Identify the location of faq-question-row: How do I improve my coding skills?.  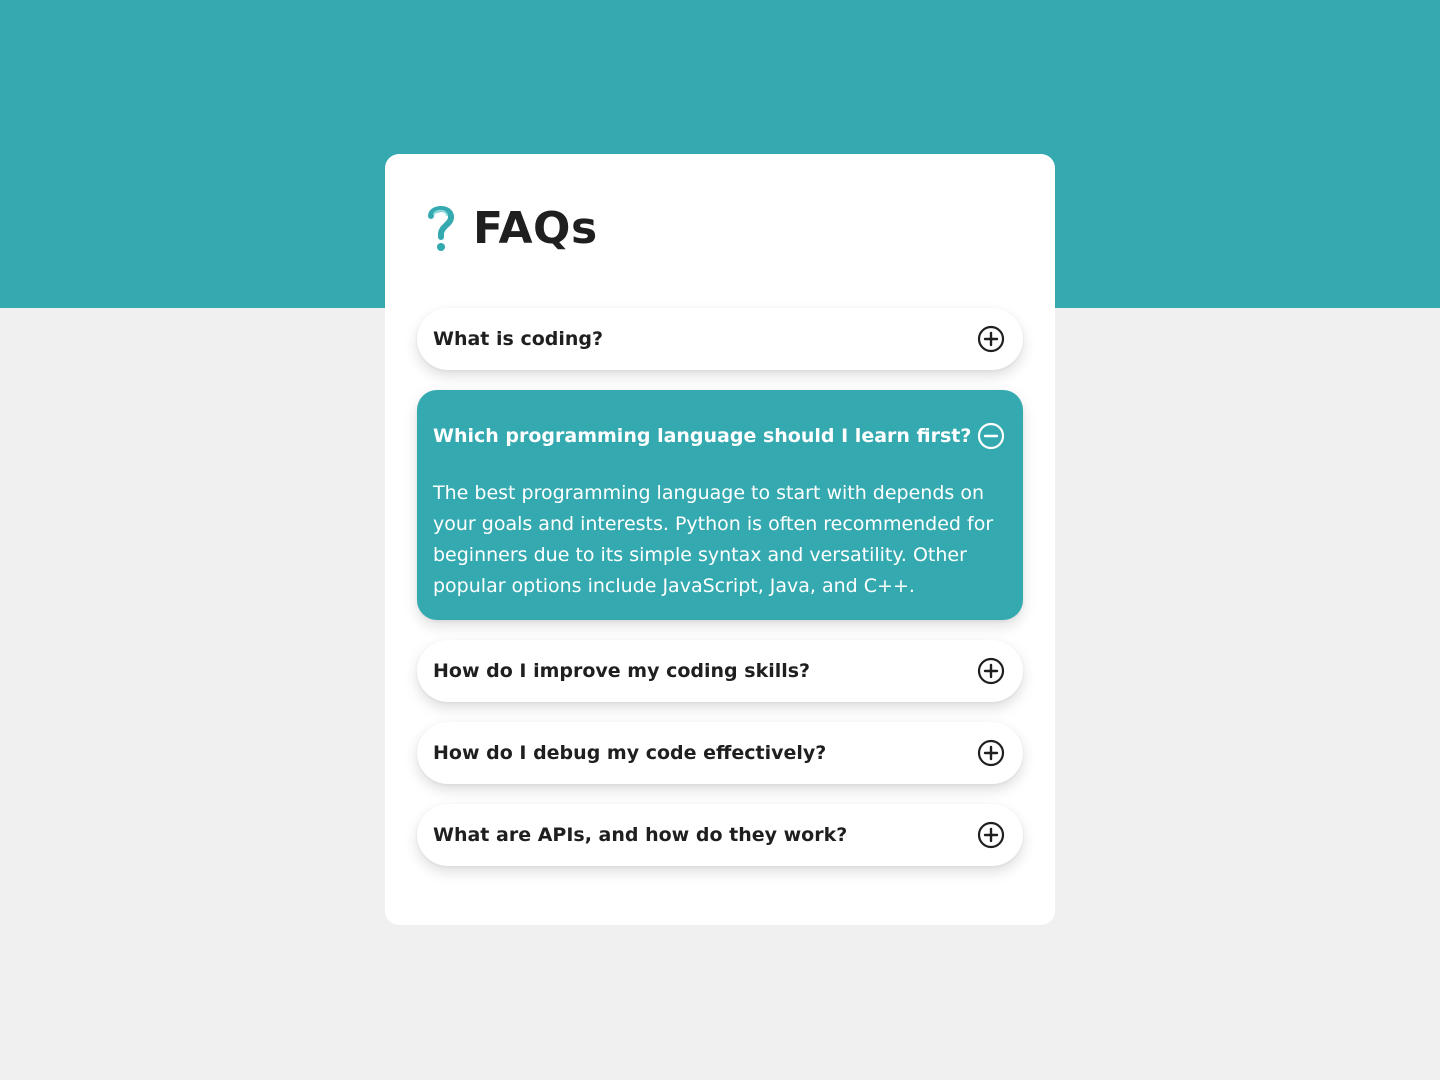
(719, 671).